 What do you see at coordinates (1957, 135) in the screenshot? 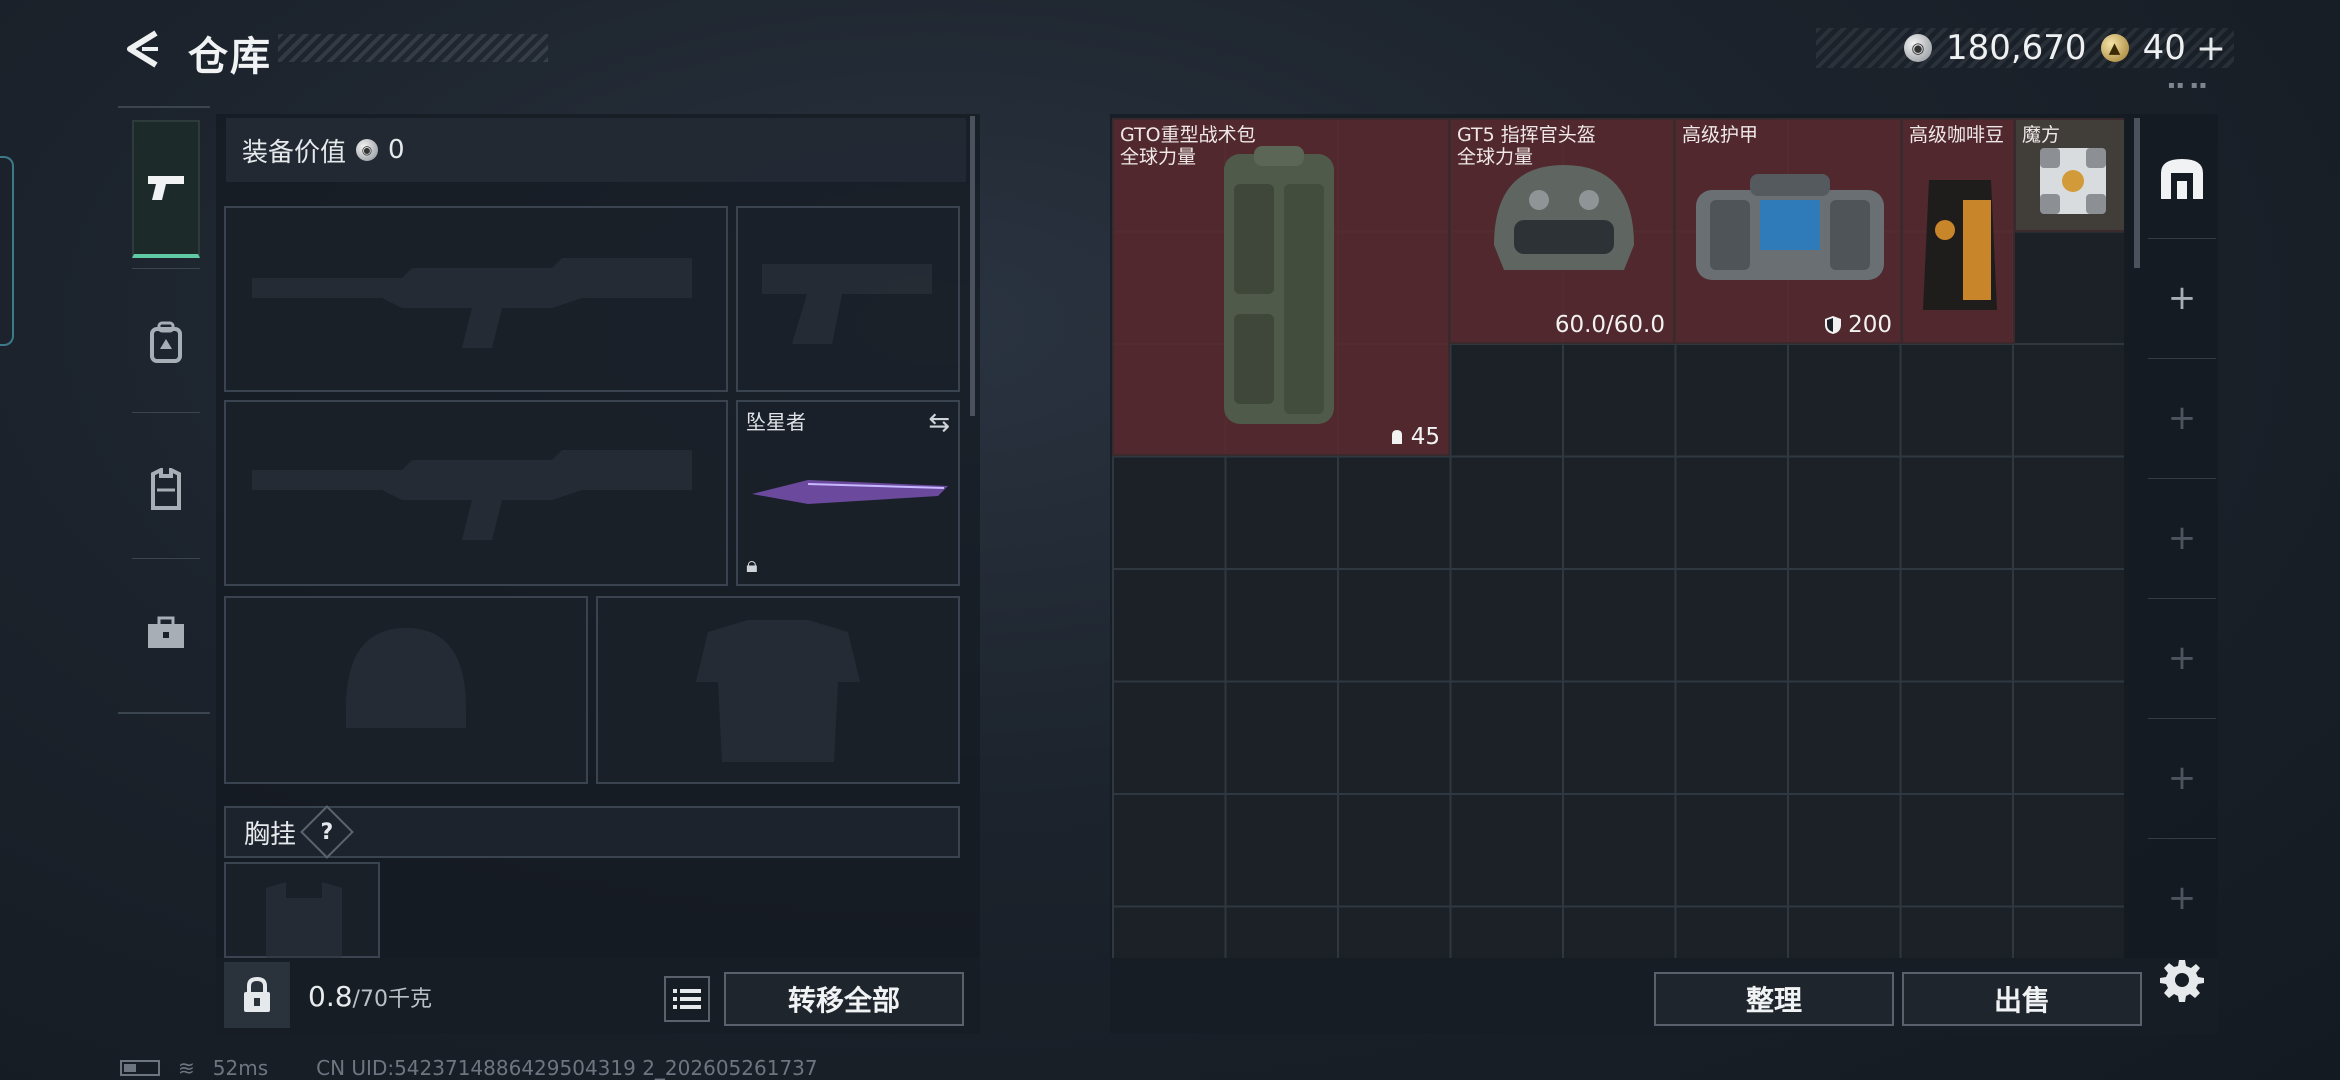
I see `item-name: 高级咖啡豆` at bounding box center [1957, 135].